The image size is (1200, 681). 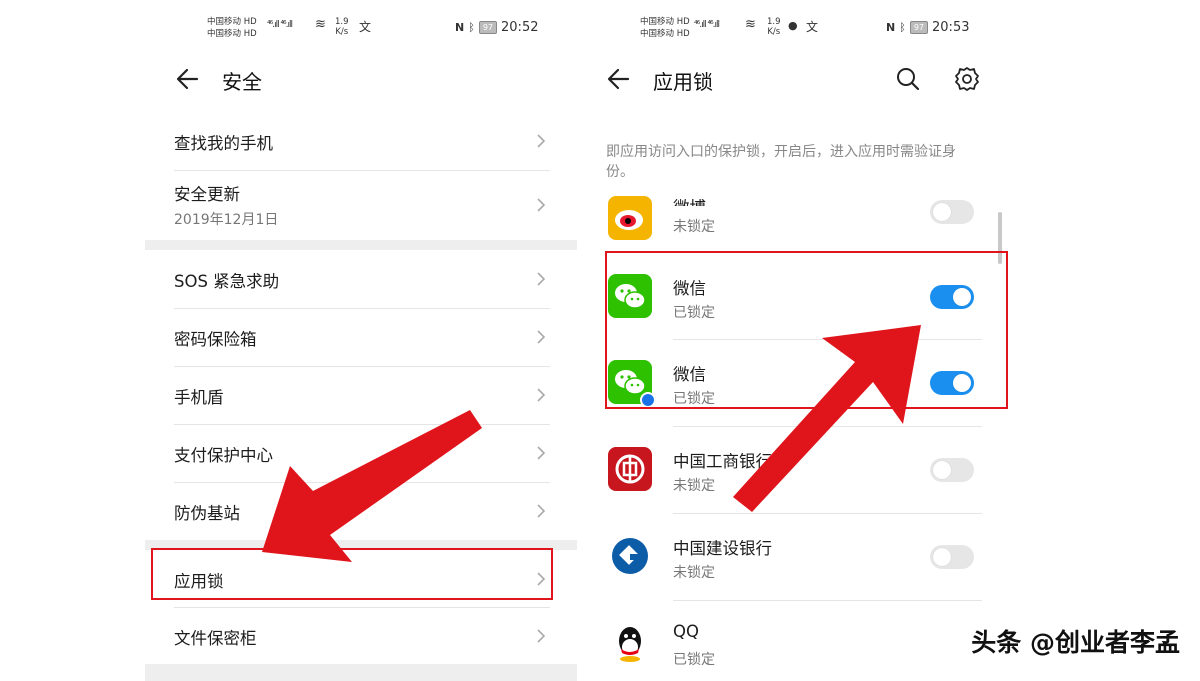 What do you see at coordinates (799, 80) in the screenshot?
I see `app-bar: 应用锁` at bounding box center [799, 80].